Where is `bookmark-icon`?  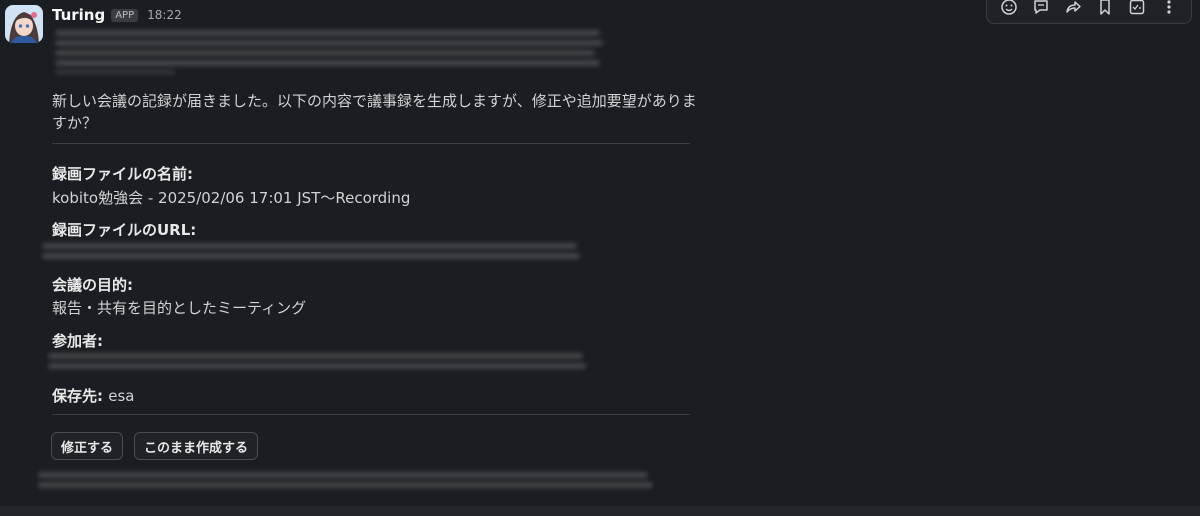
bookmark-icon is located at coordinates (1105, 8).